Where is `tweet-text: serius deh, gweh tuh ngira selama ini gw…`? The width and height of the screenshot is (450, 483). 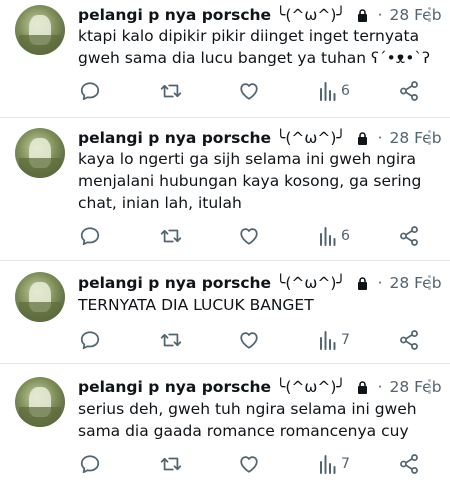
tweet-text: serius deh, gweh tuh ngira selama ini gw… is located at coordinates (247, 420).